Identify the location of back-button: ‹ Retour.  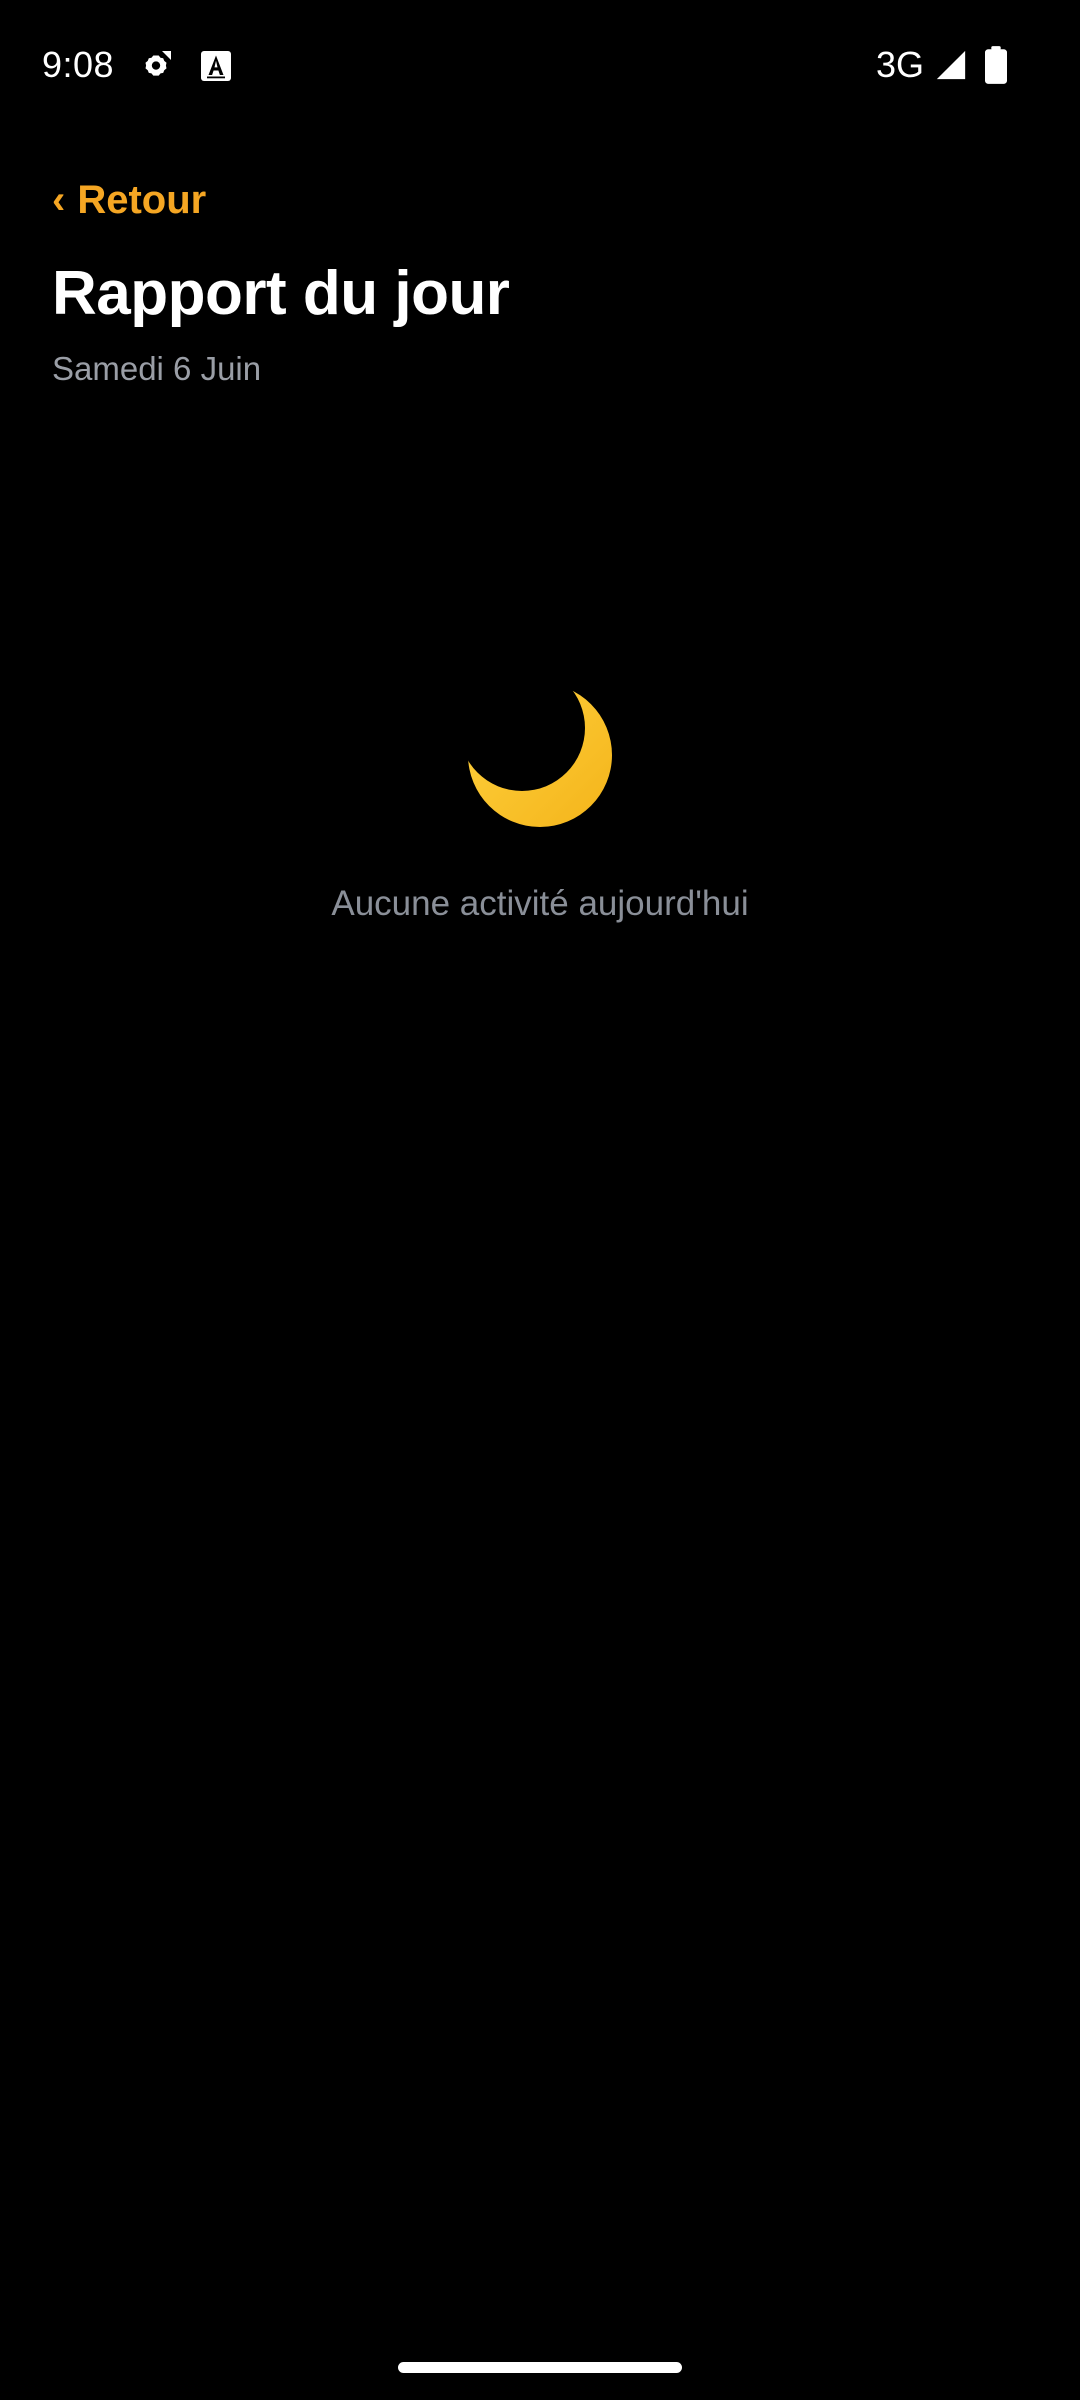
(129, 200).